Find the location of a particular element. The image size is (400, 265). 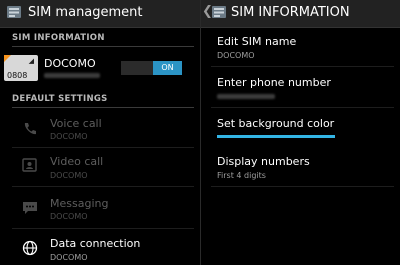

sim-card-icon: ◢ 0808 is located at coordinates (21, 68).